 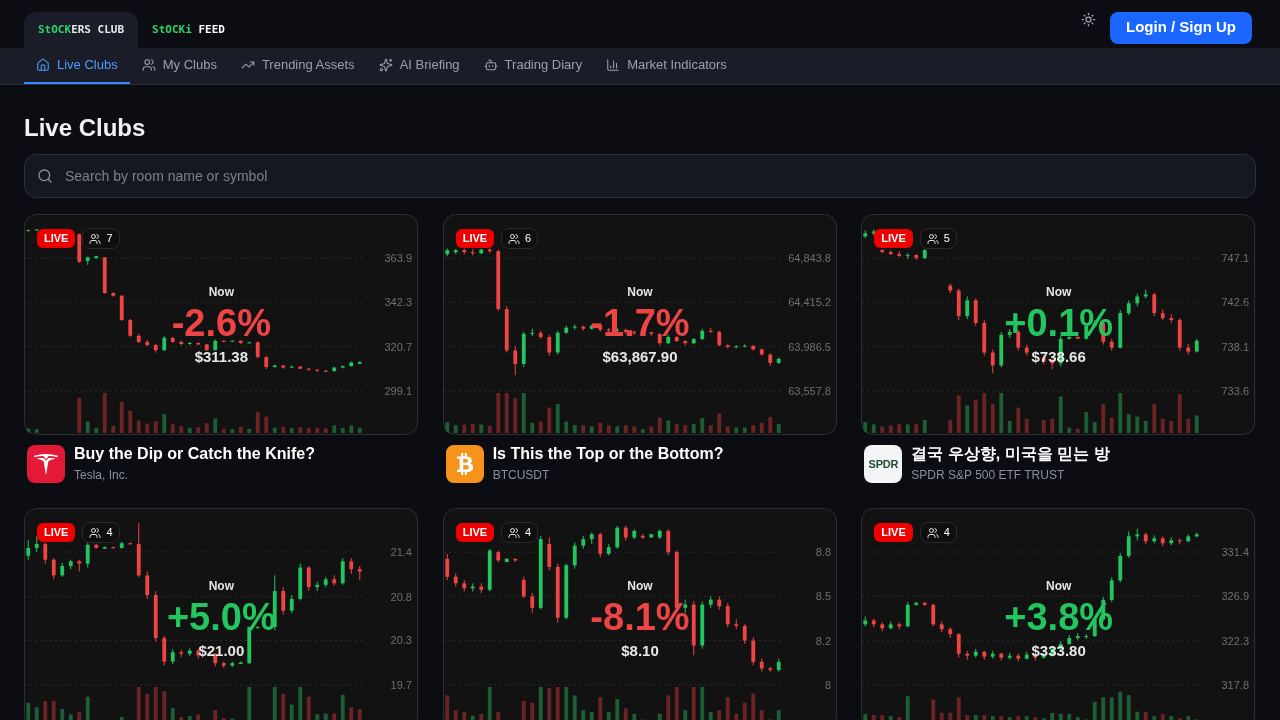 What do you see at coordinates (401, 551) in the screenshot?
I see `axis-tick-label: 21.4` at bounding box center [401, 551].